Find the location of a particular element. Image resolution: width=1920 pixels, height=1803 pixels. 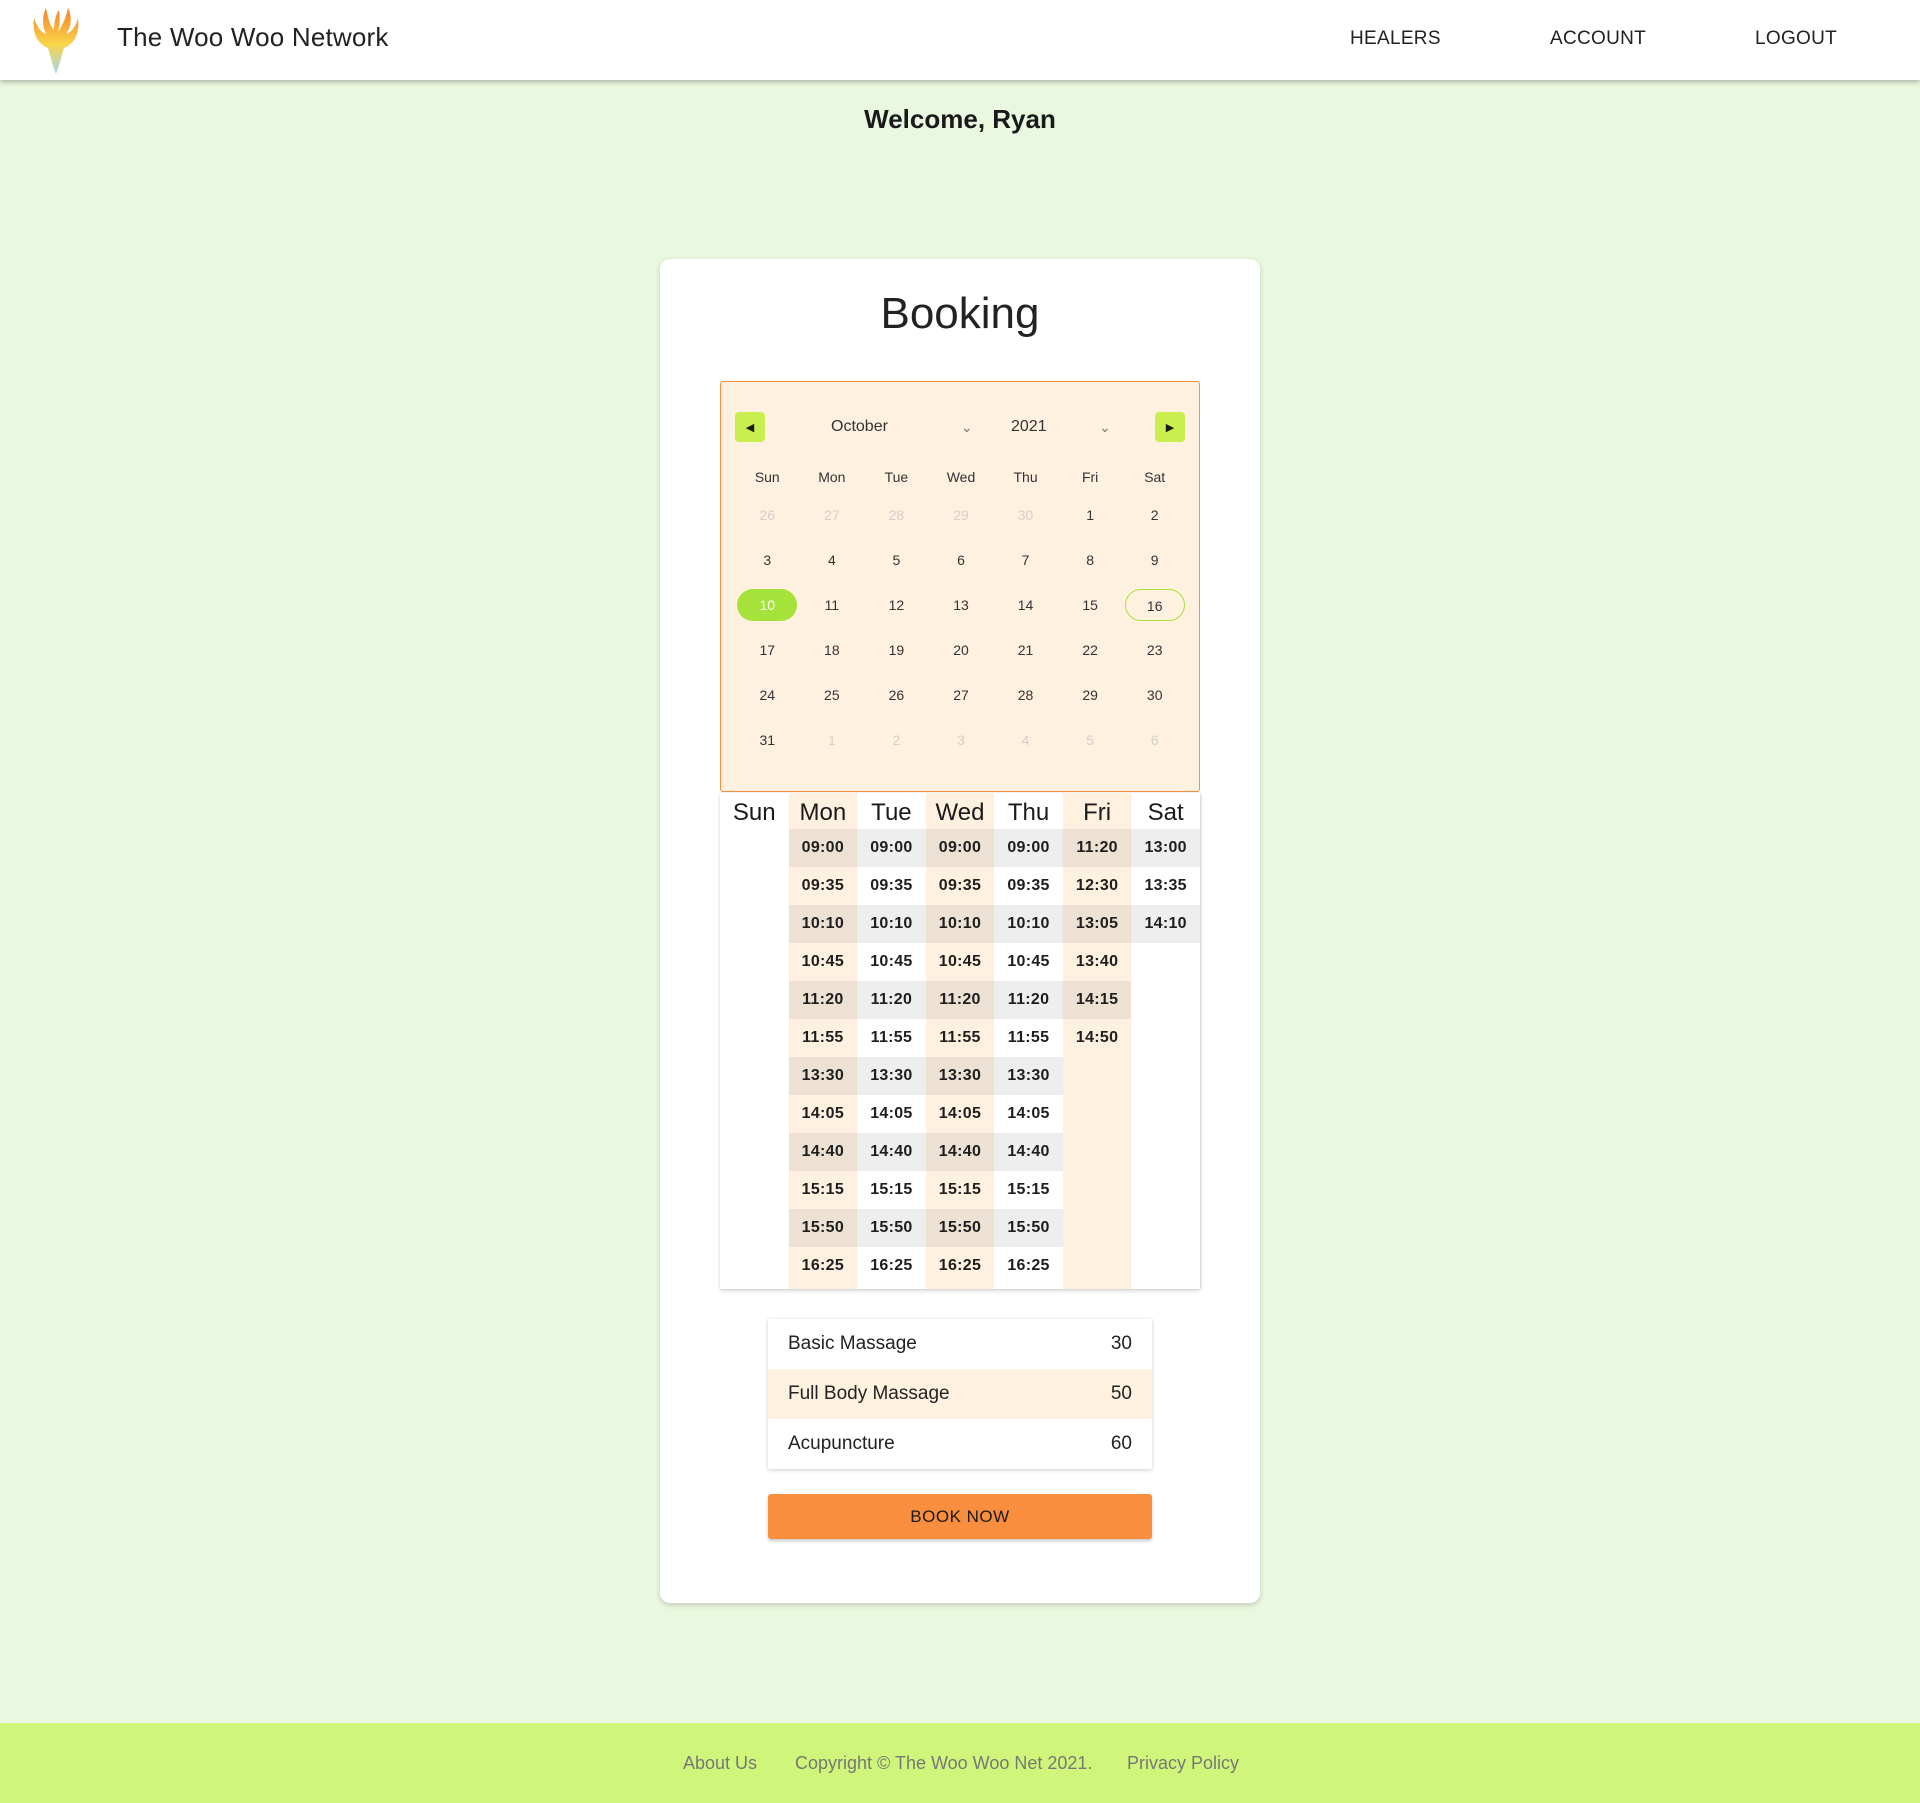

footer-privacy-link: Privacy Policy is located at coordinates (1183, 1763).